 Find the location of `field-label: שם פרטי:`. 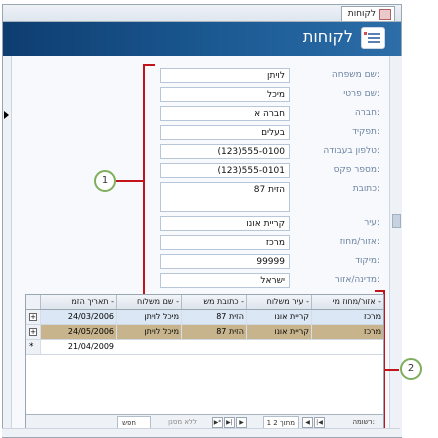

field-label: שם פרטי: is located at coordinates (361, 94).